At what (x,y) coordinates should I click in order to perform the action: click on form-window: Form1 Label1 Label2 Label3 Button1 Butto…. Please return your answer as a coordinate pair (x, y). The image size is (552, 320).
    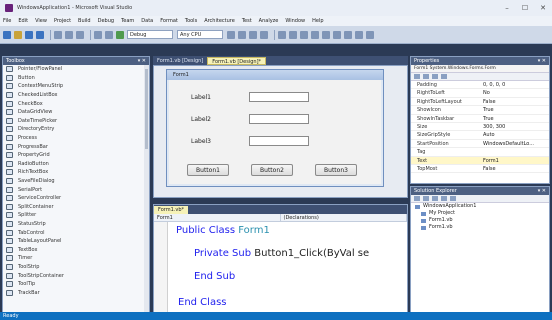
    Looking at the image, I should click on (275, 128).